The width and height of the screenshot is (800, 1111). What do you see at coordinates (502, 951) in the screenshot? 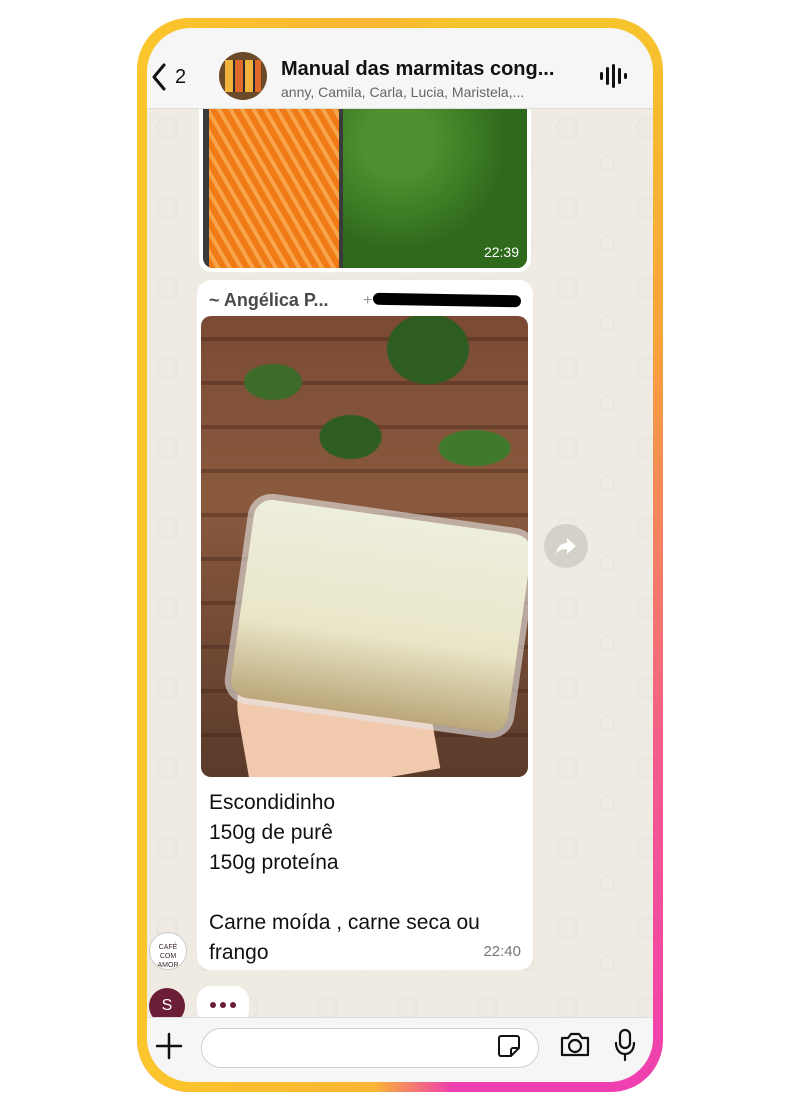
I see `message-time: 22:40` at bounding box center [502, 951].